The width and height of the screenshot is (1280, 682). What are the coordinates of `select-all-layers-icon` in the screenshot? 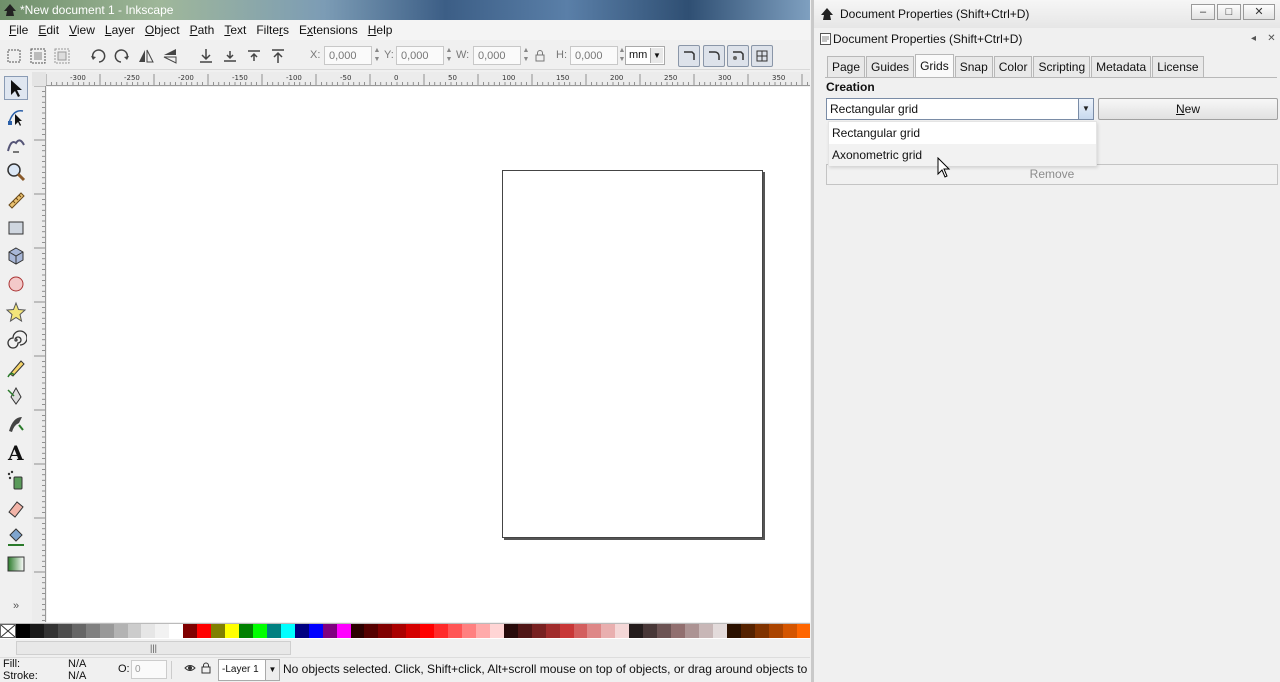 It's located at (38, 56).